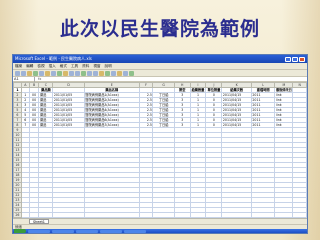 Image resolution: width=320 pixels, height=240 pixels. What do you see at coordinates (24, 79) in the screenshot?
I see `name-box: A1` at bounding box center [24, 79].